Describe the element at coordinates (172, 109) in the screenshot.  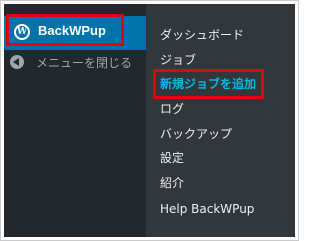
I see `submenu-item-logs: ログ` at that location.